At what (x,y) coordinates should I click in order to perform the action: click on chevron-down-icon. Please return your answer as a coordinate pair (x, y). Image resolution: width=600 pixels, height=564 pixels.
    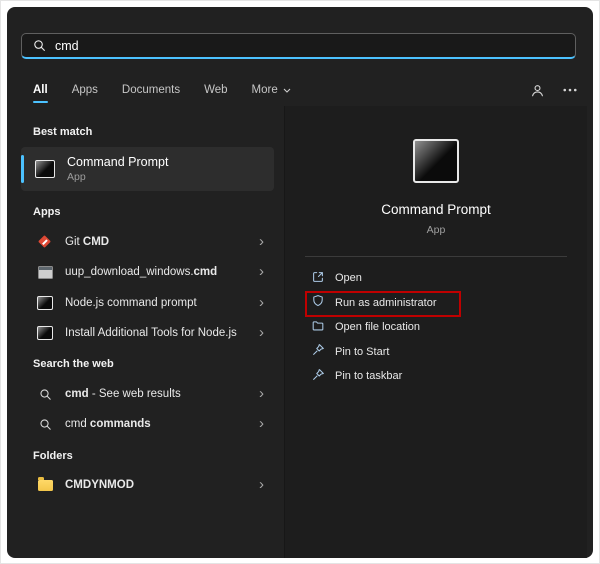
    Looking at the image, I should click on (287, 90).